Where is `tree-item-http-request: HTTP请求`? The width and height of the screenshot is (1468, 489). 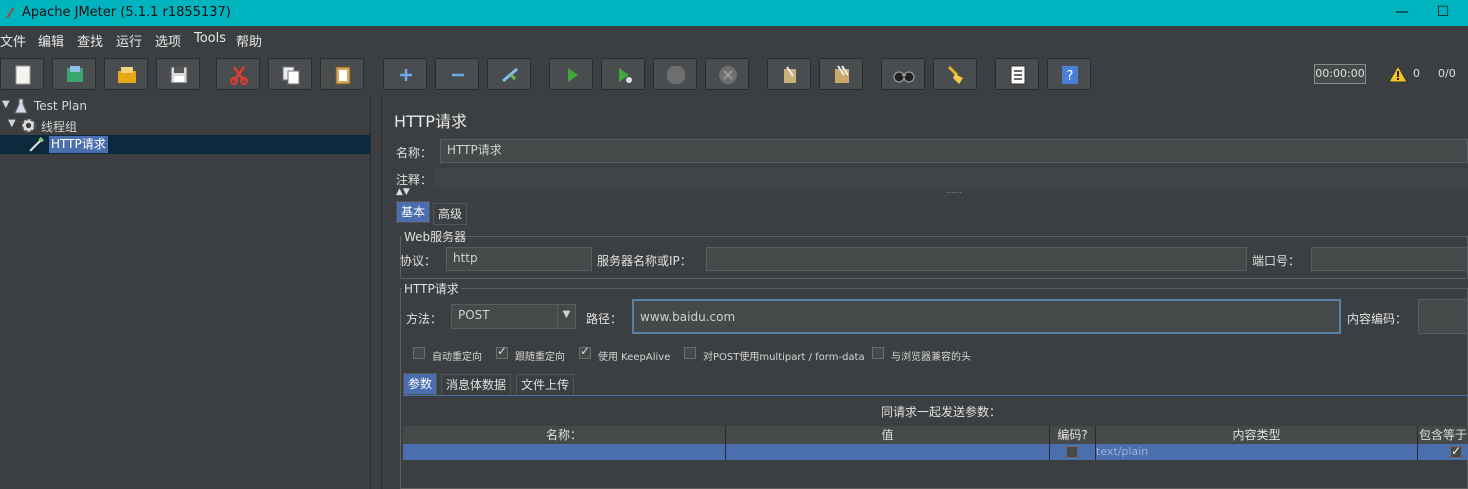
tree-item-http-request: HTTP请求 is located at coordinates (185, 144).